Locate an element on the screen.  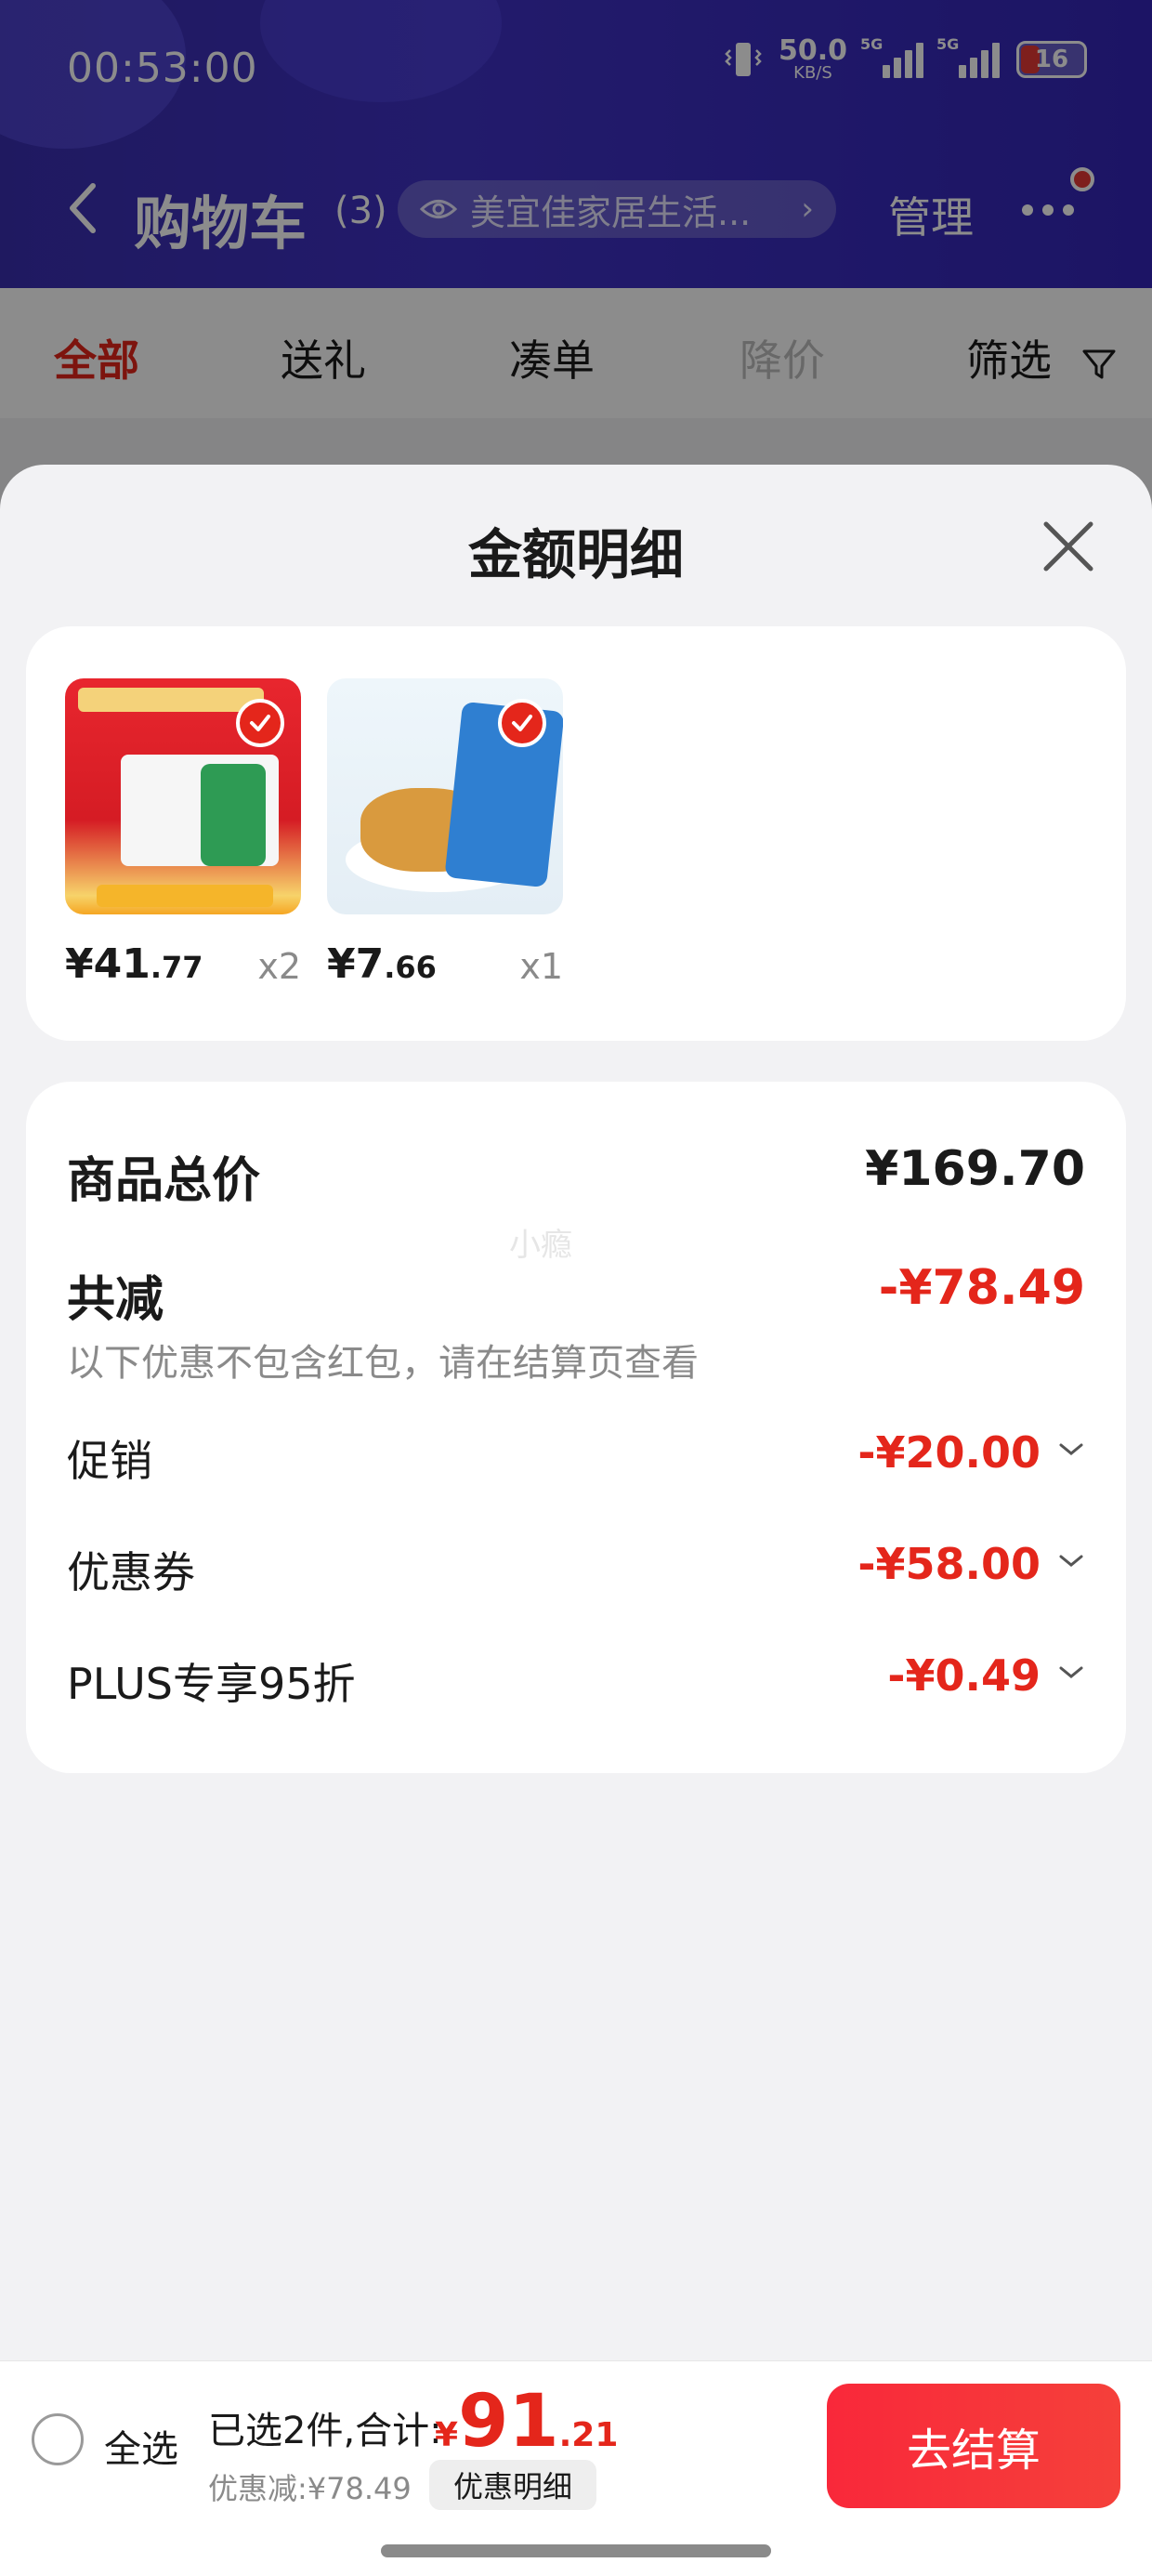
item-price: ¥41.77 is located at coordinates (134, 964).